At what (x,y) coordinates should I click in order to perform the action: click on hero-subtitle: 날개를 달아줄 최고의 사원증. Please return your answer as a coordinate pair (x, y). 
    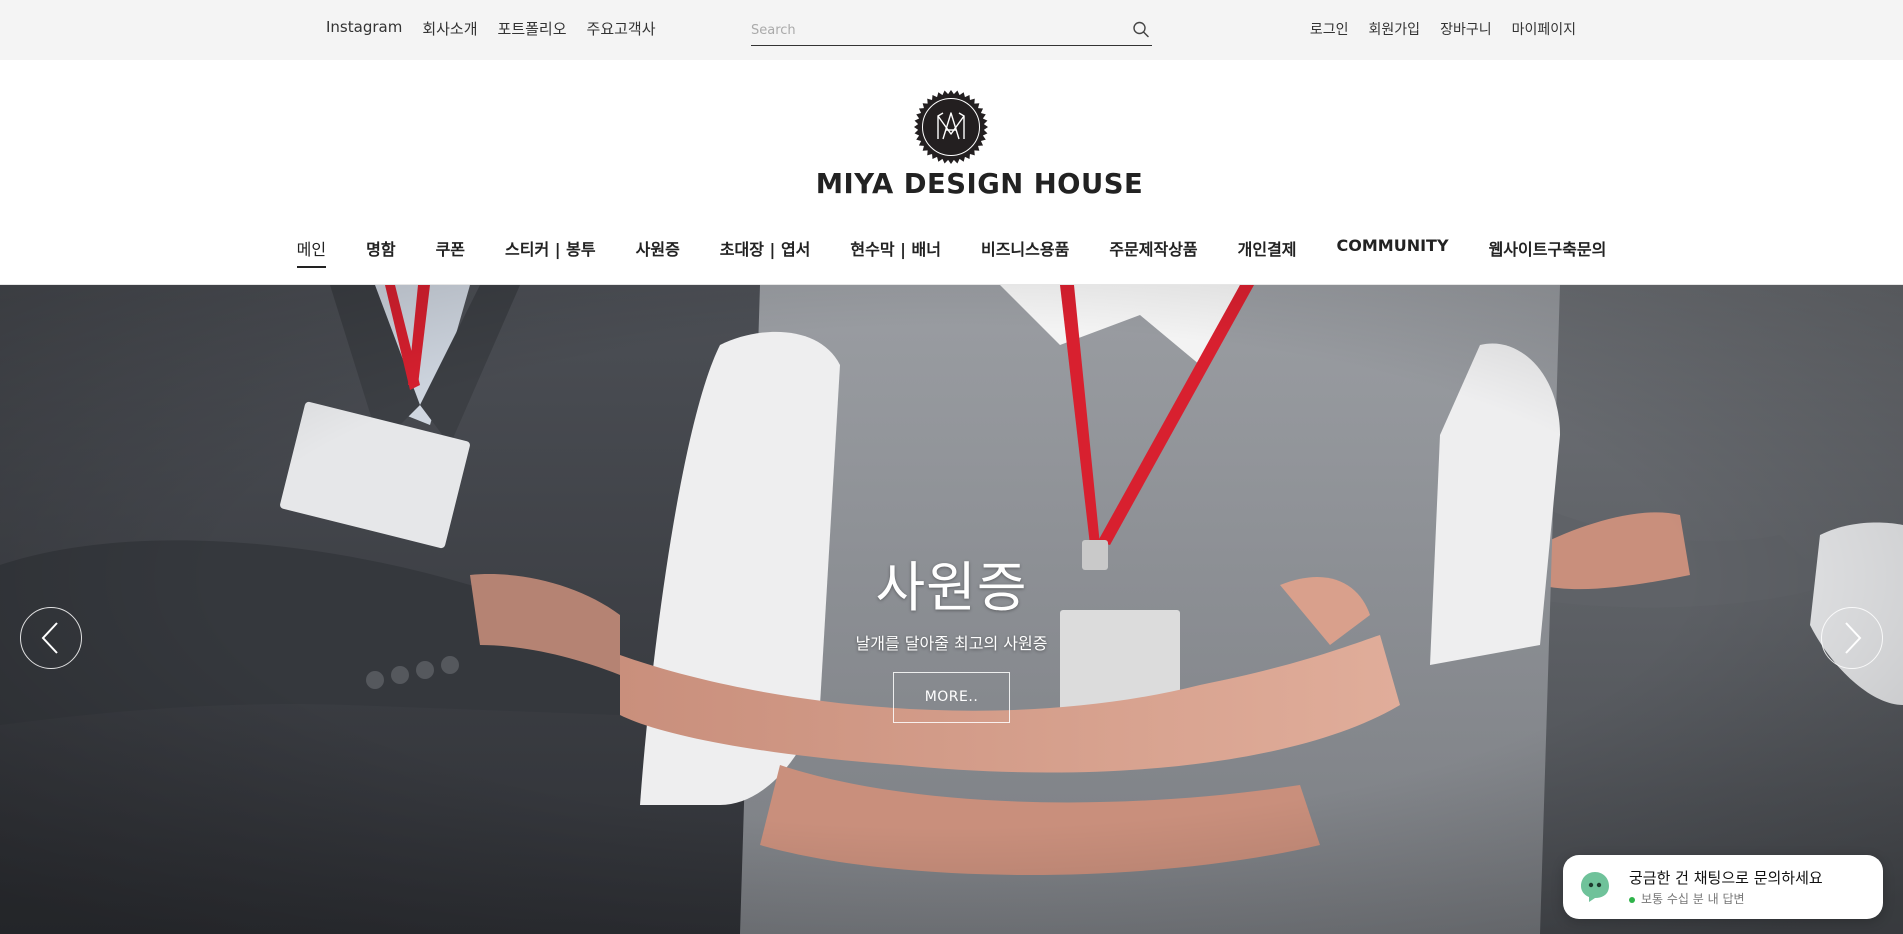
    Looking at the image, I should click on (951, 643).